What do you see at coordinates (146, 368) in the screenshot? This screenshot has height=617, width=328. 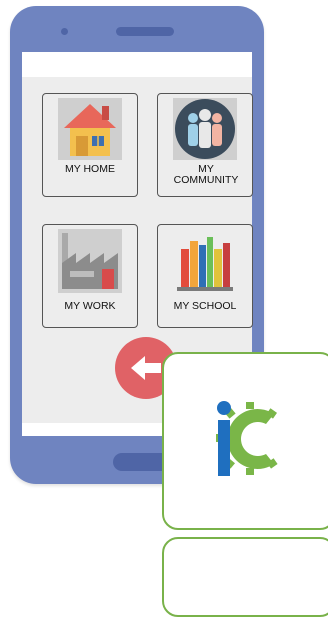 I see `arrow-left-icon` at bounding box center [146, 368].